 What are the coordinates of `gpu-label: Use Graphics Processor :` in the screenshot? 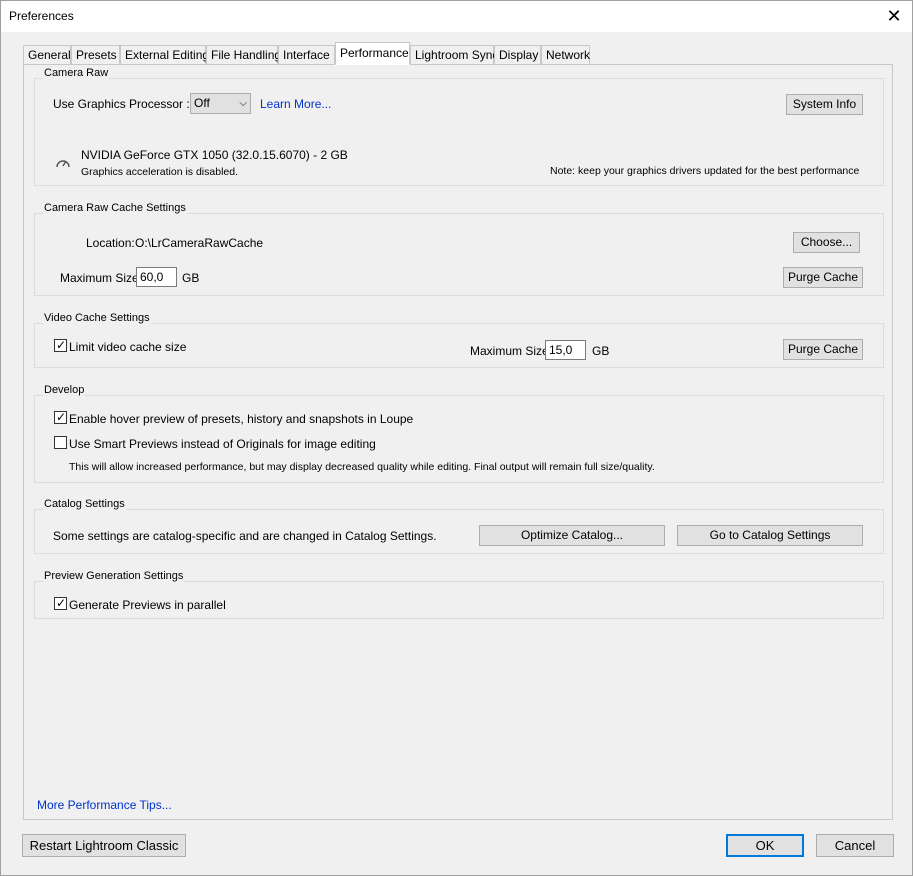 It's located at (121, 104).